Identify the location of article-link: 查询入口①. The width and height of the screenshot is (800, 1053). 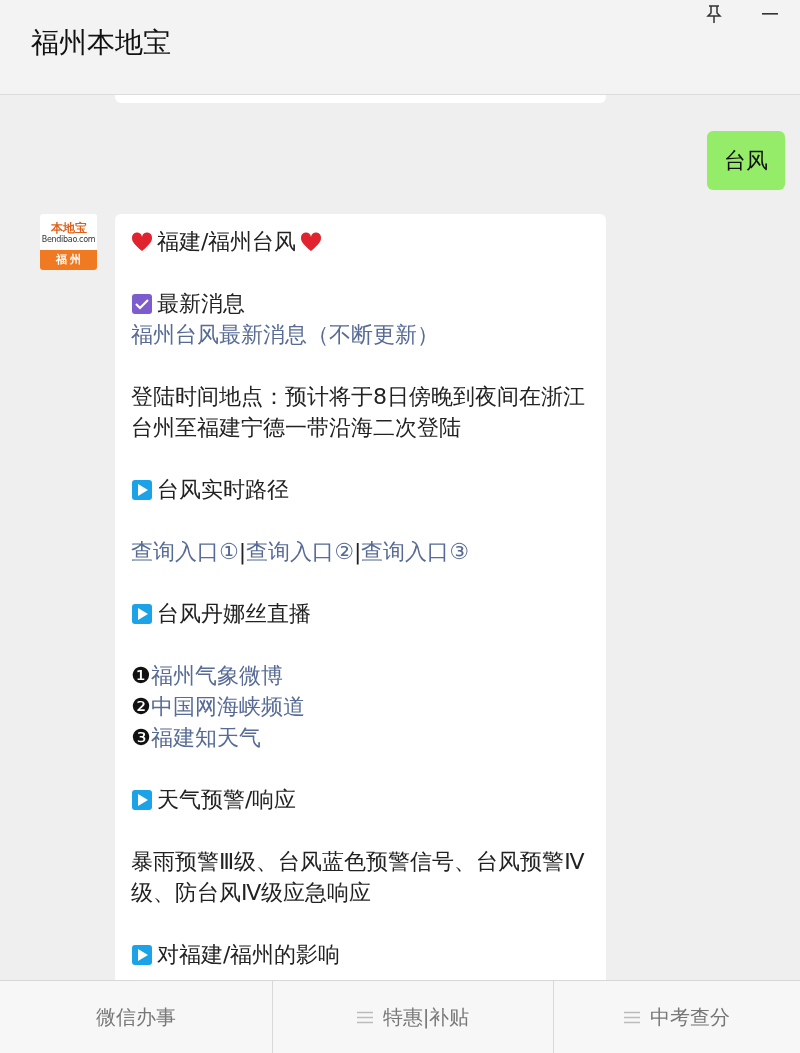
(185, 551).